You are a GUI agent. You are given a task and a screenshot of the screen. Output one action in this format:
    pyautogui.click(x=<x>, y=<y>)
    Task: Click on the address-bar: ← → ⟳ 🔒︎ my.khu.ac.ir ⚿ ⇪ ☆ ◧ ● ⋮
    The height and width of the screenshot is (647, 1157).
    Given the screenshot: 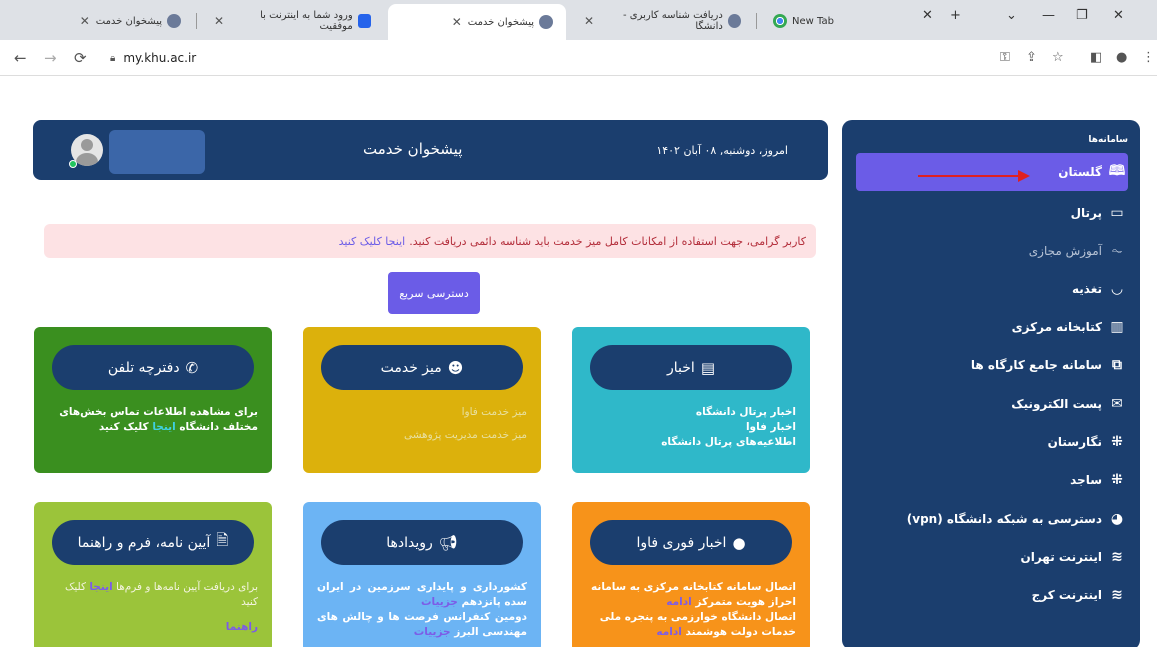 What is the action you would take?
    pyautogui.click(x=578, y=58)
    